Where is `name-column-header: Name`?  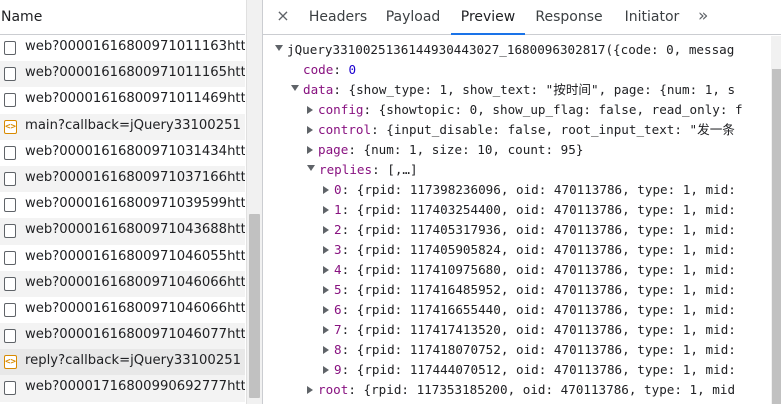 name-column-header: Name is located at coordinates (122, 17).